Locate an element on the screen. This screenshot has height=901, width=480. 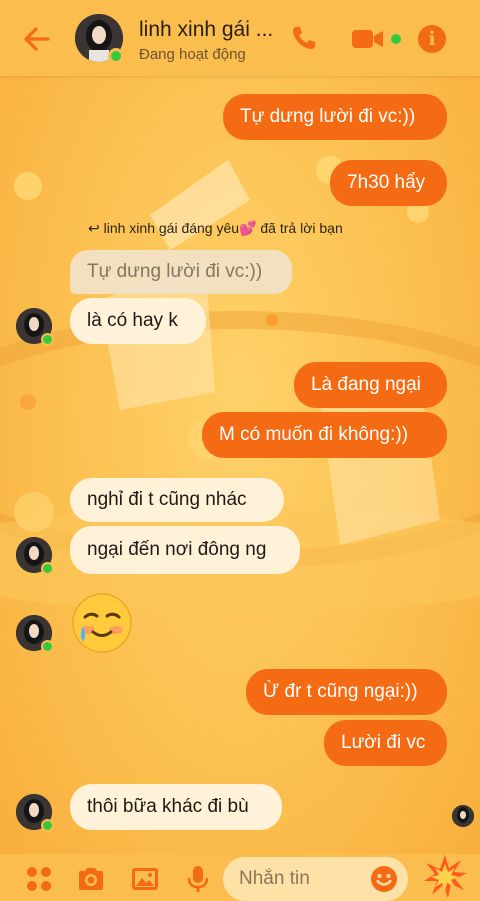
camera-icon is located at coordinates (91, 879).